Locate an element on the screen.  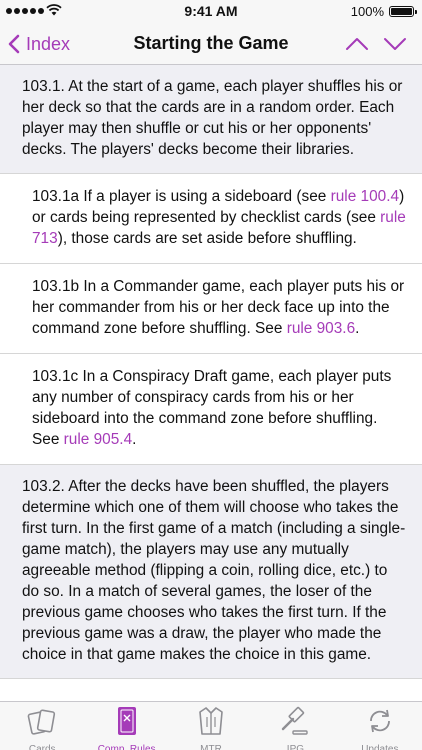
tab-label: Comp. Rules is located at coordinates (126, 747).